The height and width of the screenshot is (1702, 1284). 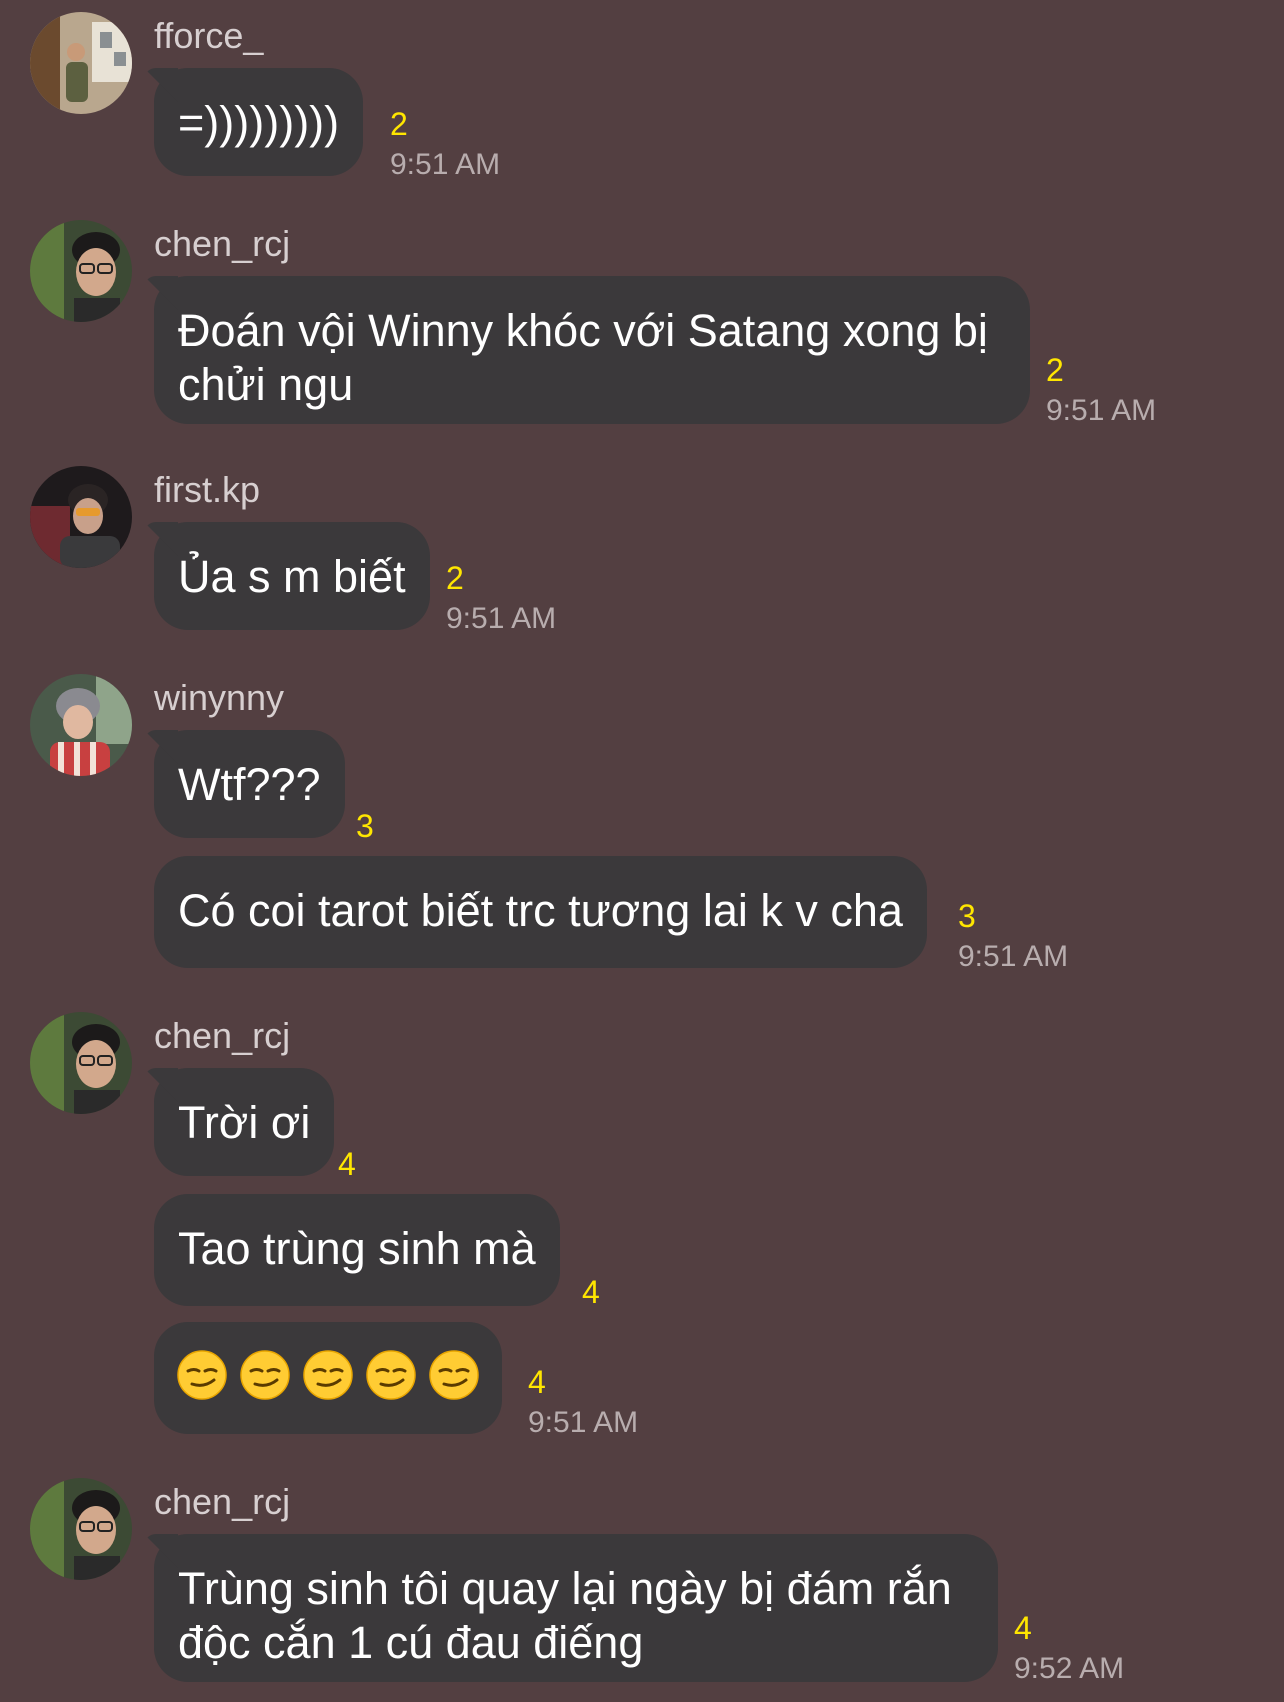 I want to click on message-bubble: Có coi tarot biết trc tương lai k v cha, so click(x=540, y=912).